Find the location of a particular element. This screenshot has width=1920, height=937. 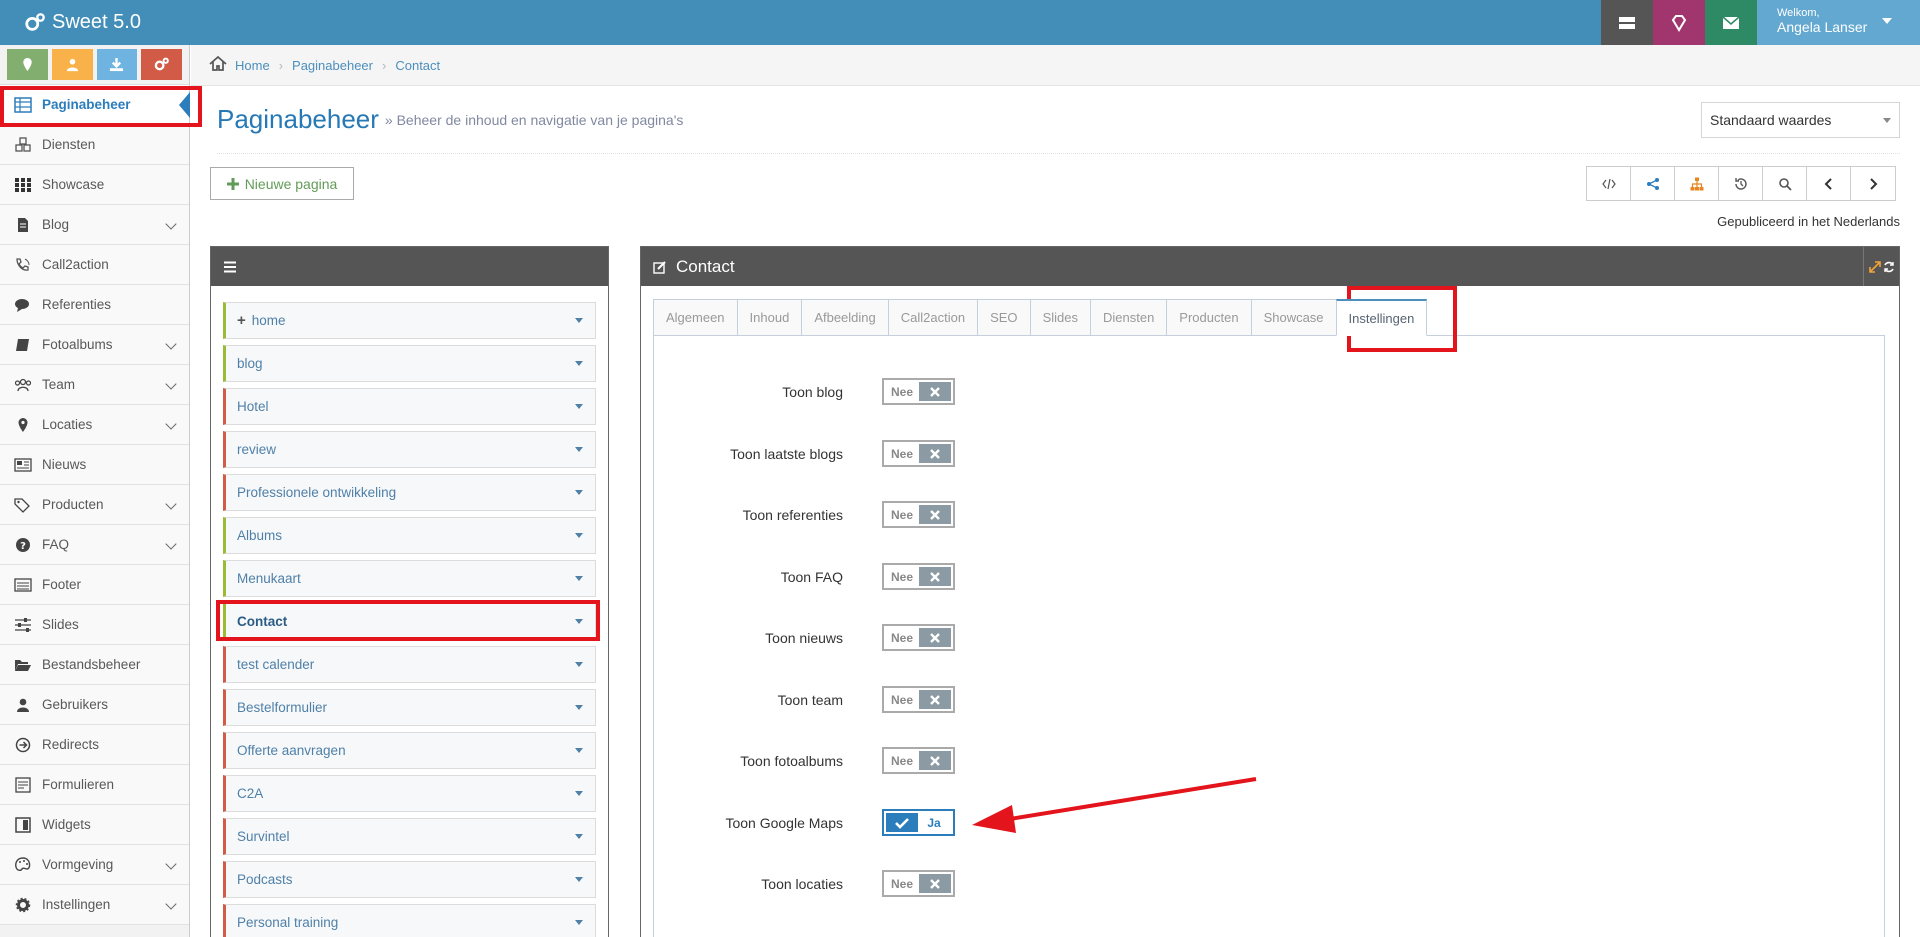

breadcrumb-paginabeheer: Paginabeheer is located at coordinates (332, 65).